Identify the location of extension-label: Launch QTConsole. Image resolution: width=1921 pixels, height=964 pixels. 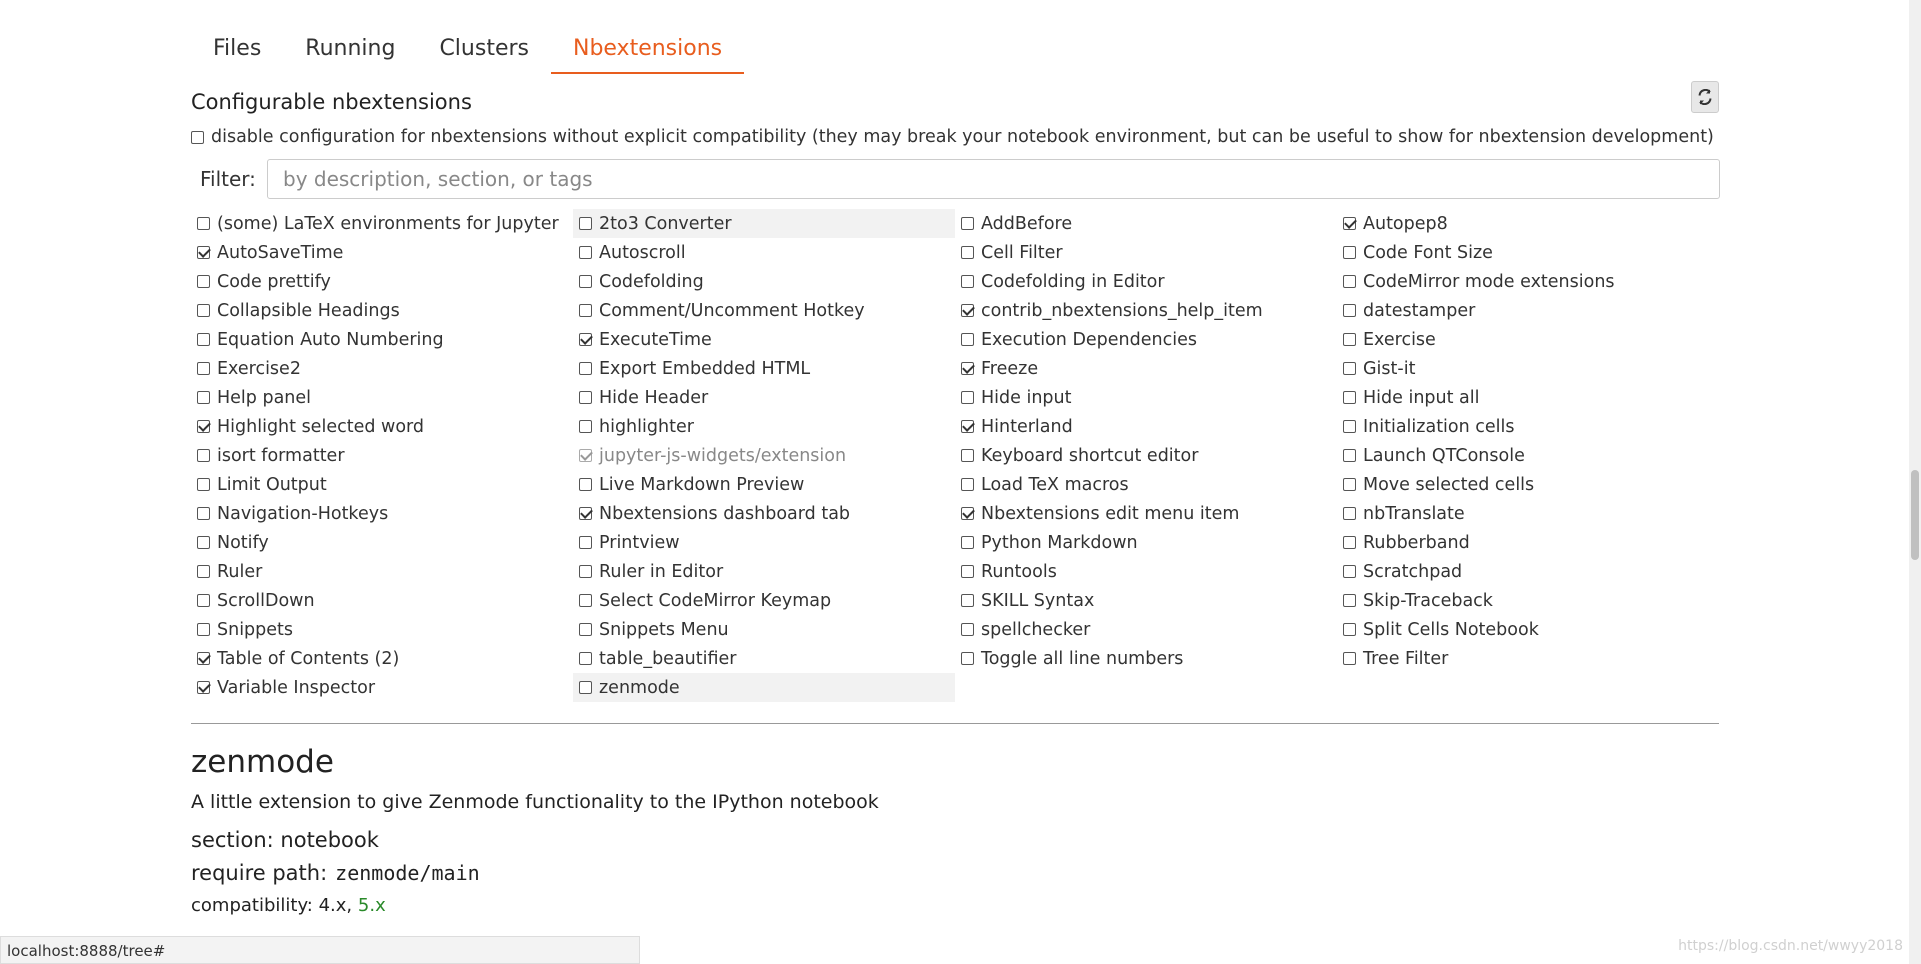
(1444, 456).